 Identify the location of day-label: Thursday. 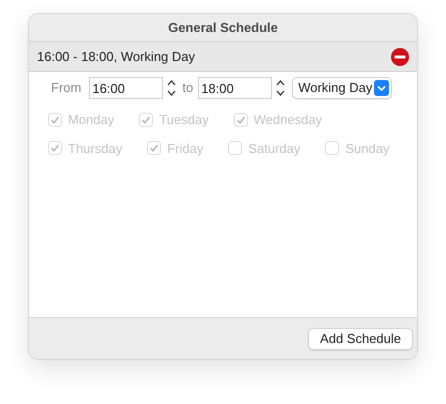
(95, 149).